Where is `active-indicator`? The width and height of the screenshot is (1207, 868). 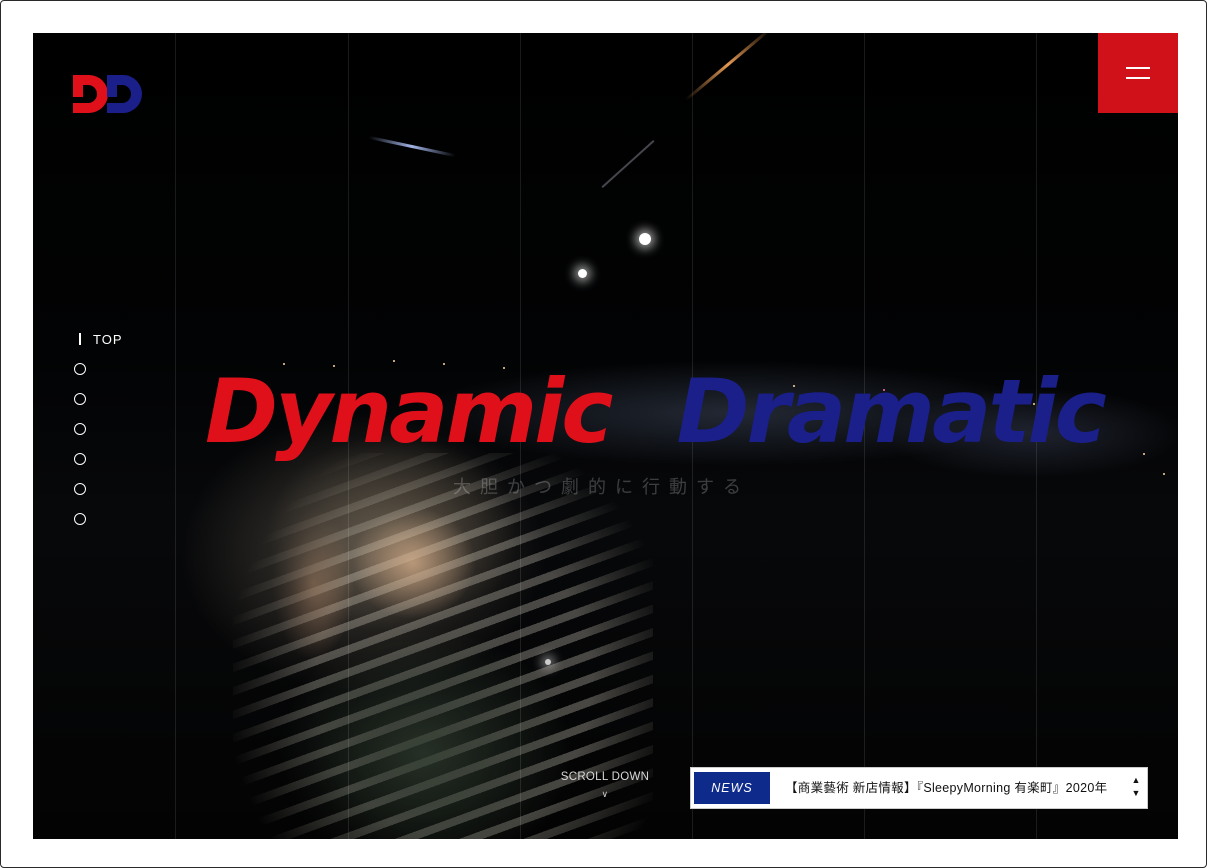
active-indicator is located at coordinates (80, 339).